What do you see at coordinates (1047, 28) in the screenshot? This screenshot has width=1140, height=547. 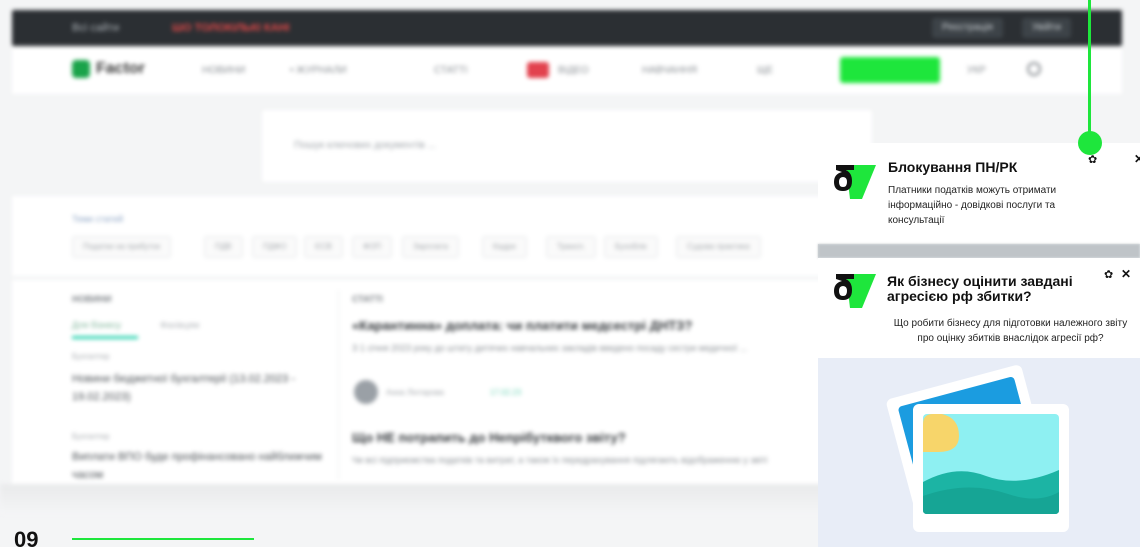 I see `login-button: Увійти` at bounding box center [1047, 28].